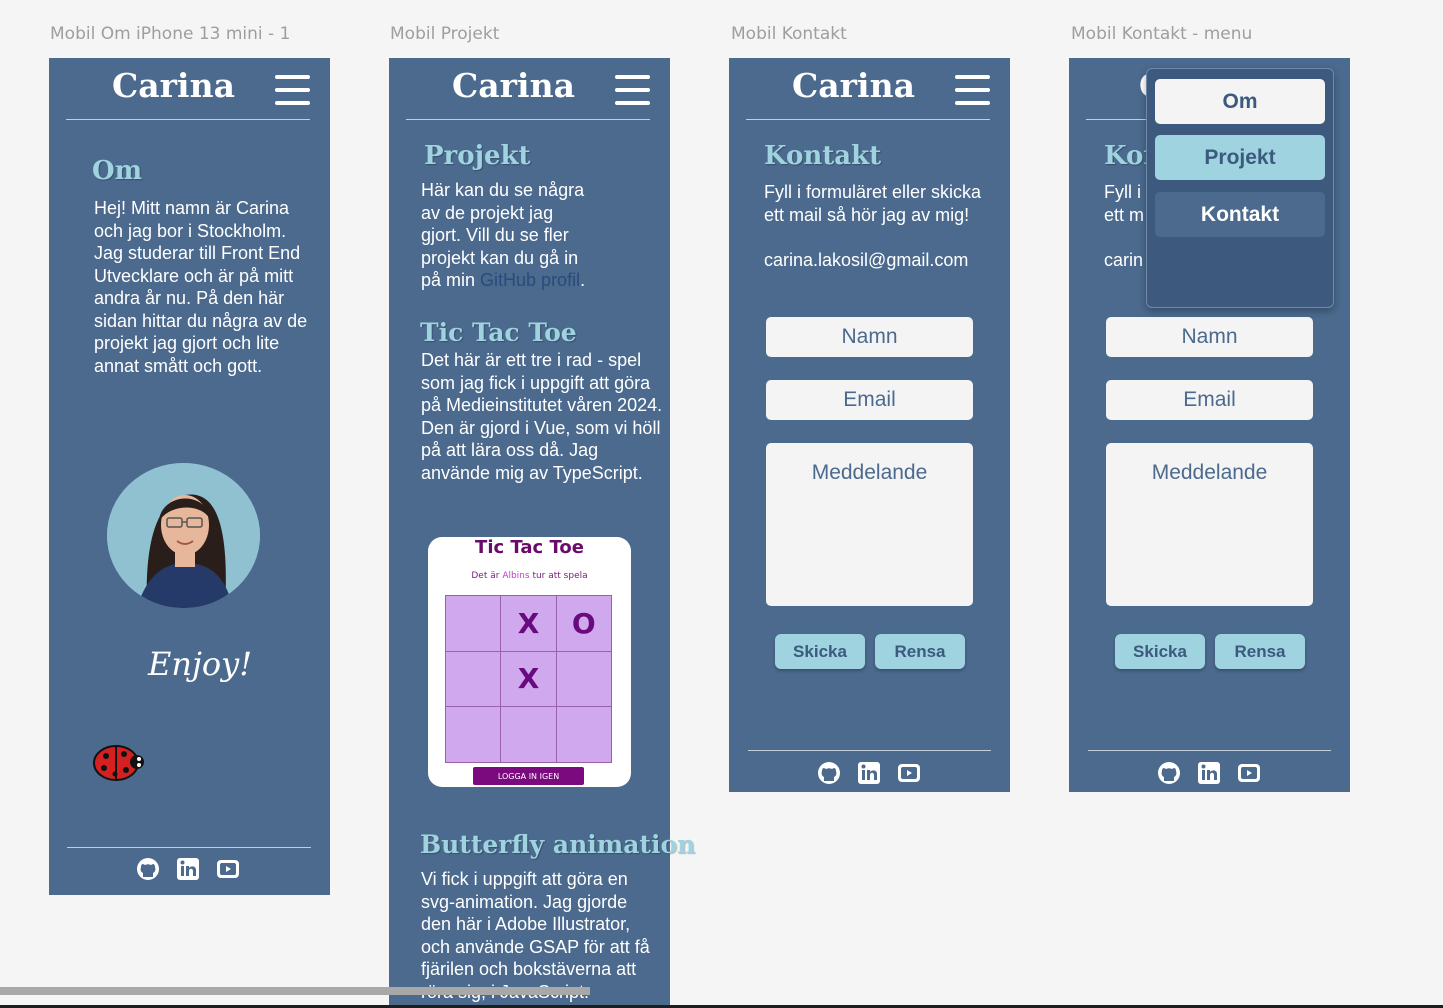  Describe the element at coordinates (200, 664) in the screenshot. I see `signature-text: Enjoy!` at that location.